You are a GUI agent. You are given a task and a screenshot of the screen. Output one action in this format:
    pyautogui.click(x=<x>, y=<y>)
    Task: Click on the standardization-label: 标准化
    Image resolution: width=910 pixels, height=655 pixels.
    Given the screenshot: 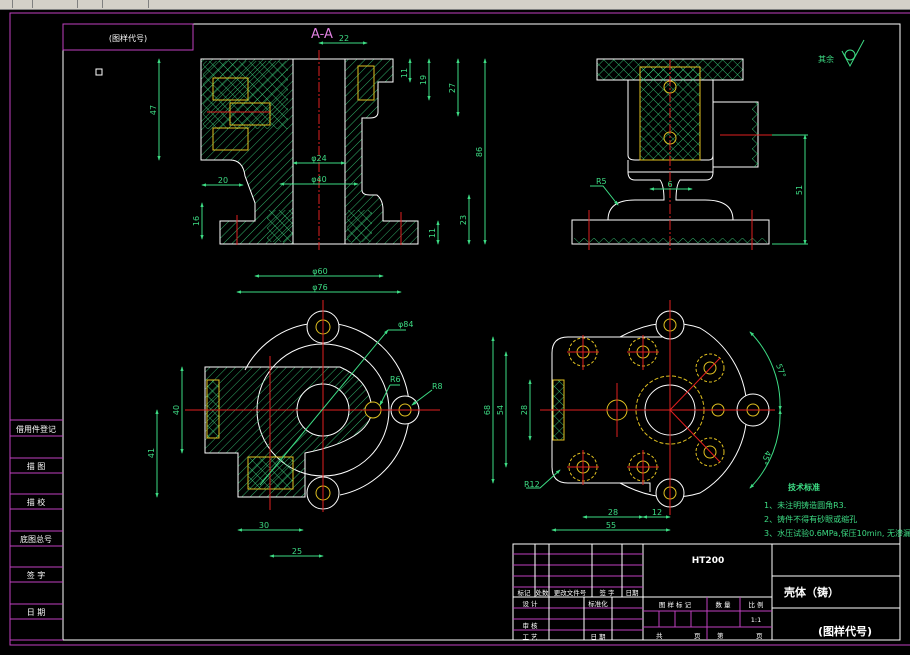 What is the action you would take?
    pyautogui.click(x=598, y=603)
    